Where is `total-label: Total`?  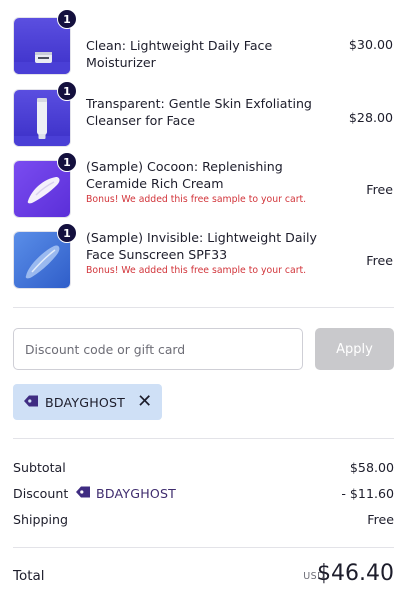 total-label: Total is located at coordinates (29, 576).